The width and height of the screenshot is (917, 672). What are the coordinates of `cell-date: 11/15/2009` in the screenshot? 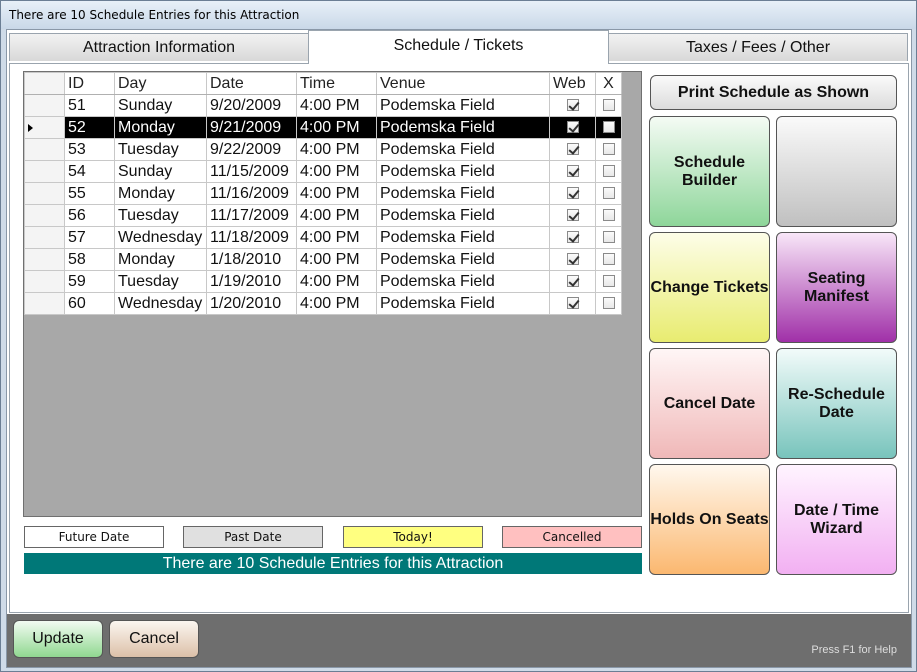 It's located at (251, 171).